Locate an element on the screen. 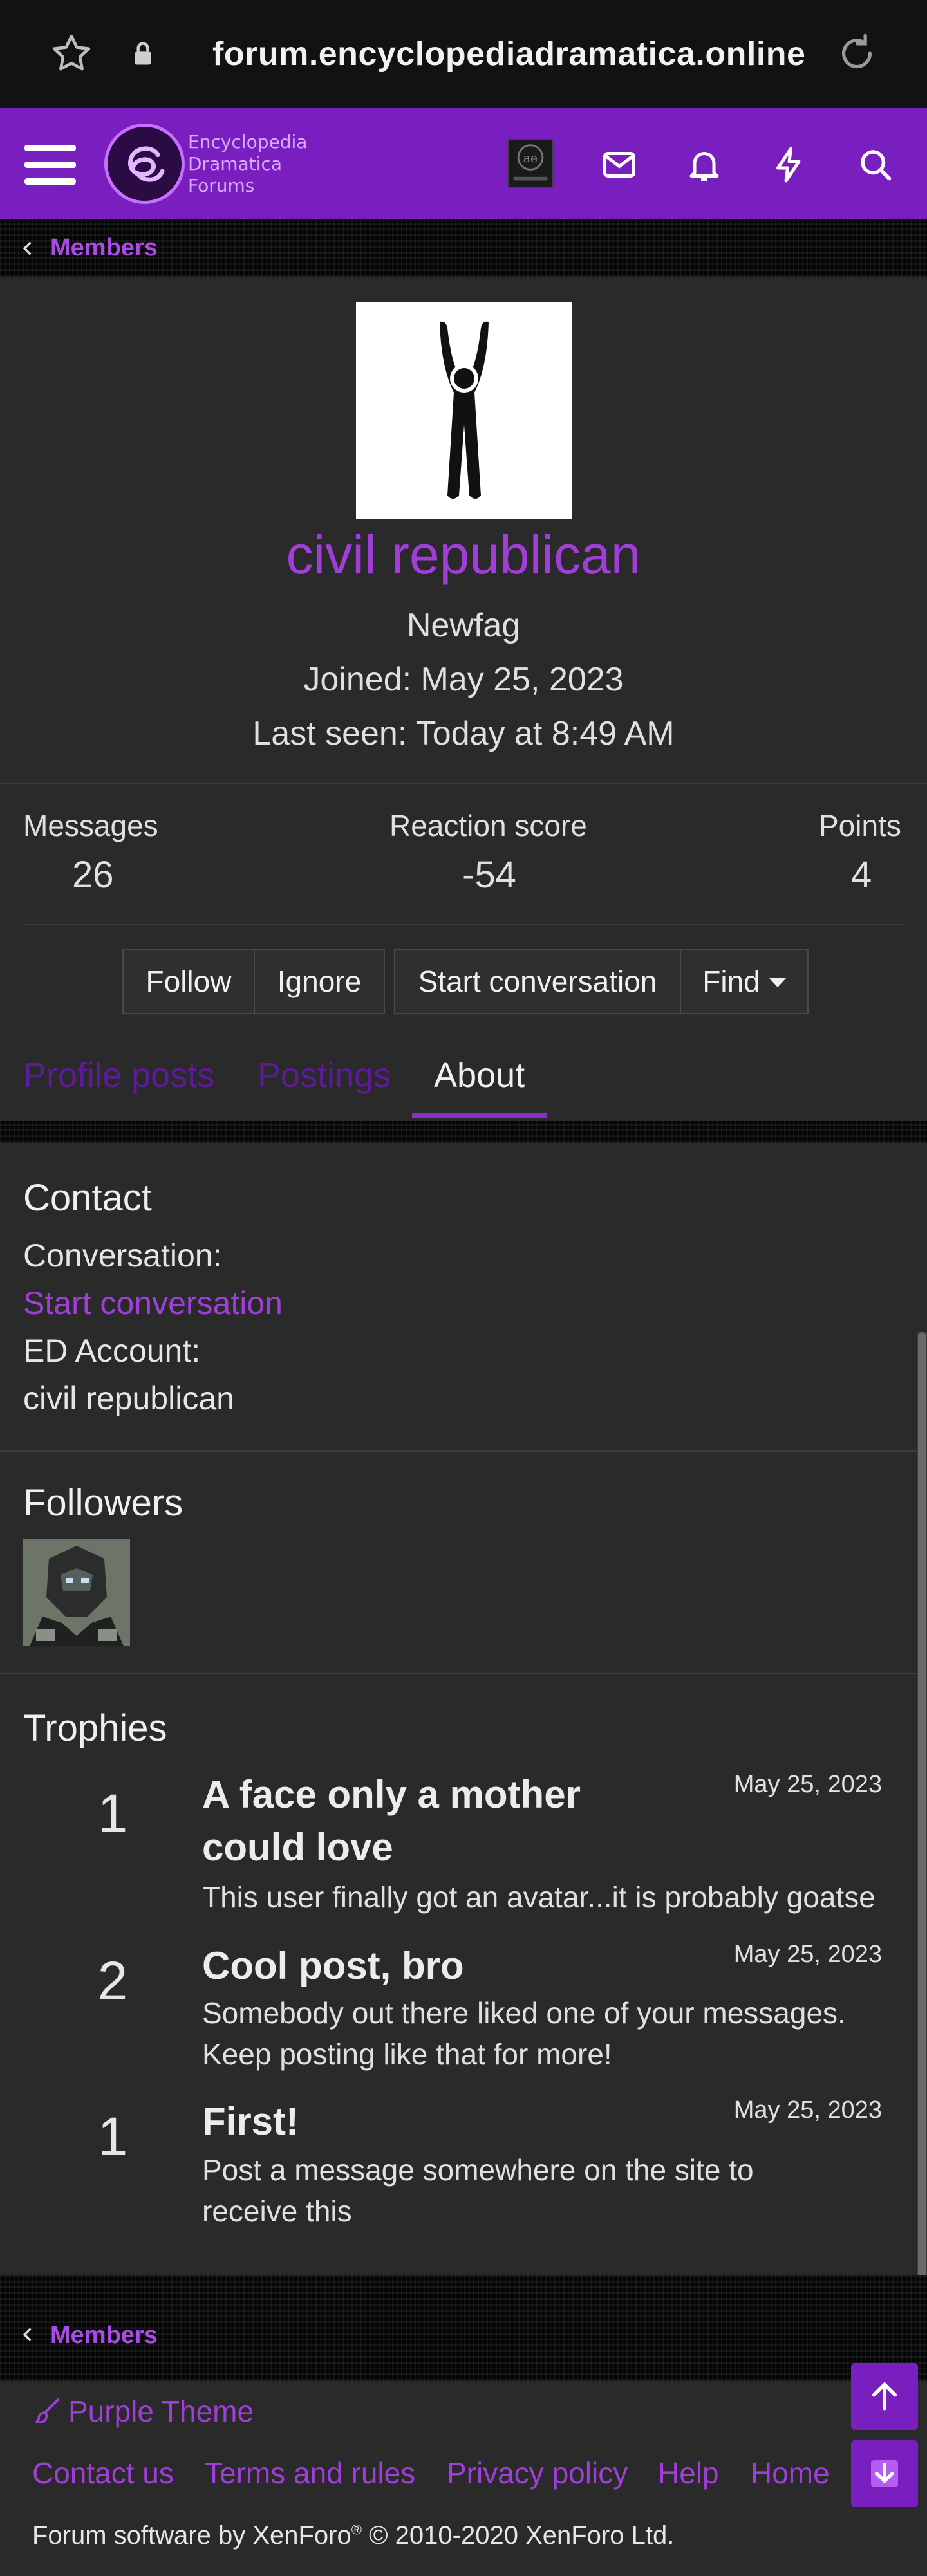 The image size is (927, 2576). breadcrumb: Members is located at coordinates (464, 248).